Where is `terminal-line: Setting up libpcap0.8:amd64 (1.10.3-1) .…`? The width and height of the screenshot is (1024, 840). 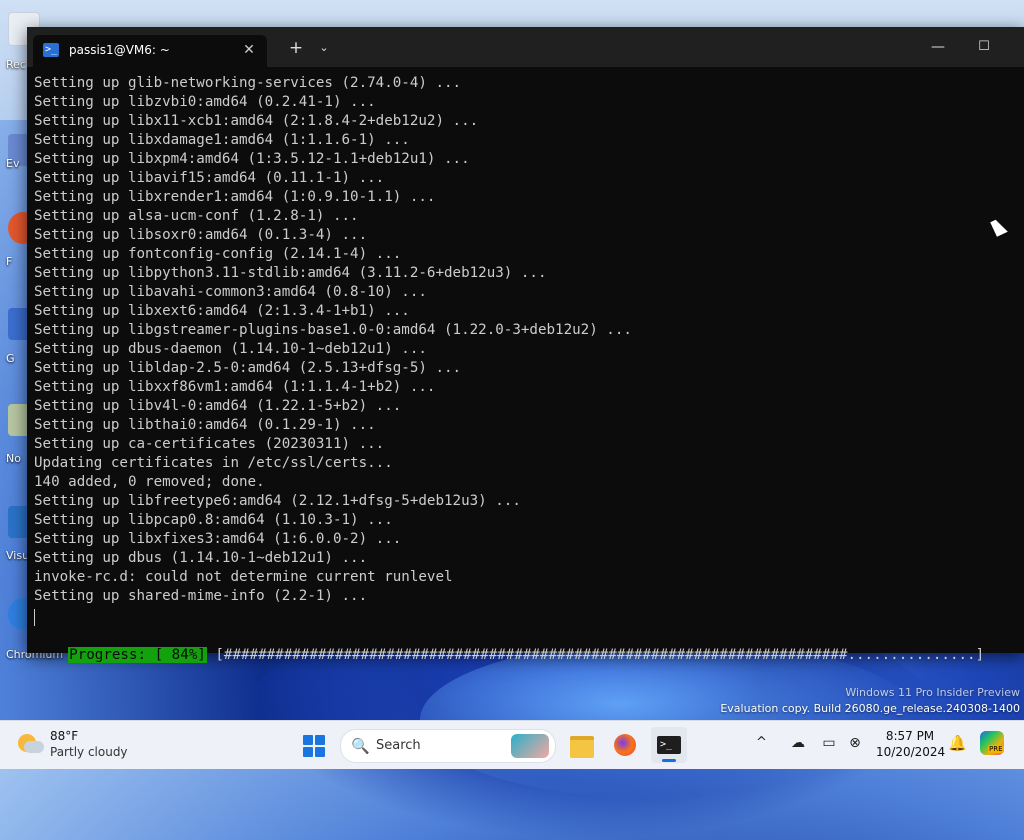
terminal-line: Setting up libpcap0.8:amd64 (1.10.3-1) .… is located at coordinates (213, 520).